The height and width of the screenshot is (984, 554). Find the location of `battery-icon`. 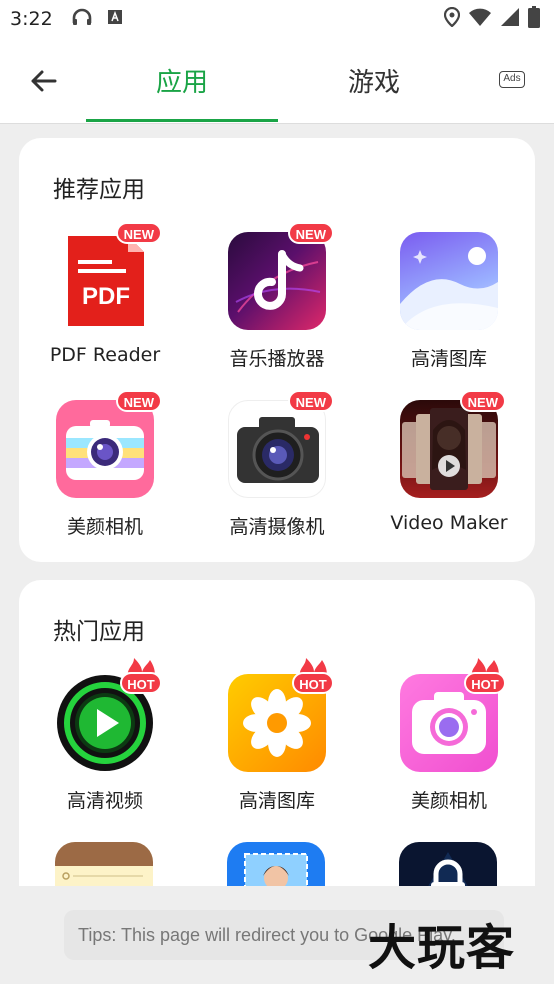

battery-icon is located at coordinates (534, 19).